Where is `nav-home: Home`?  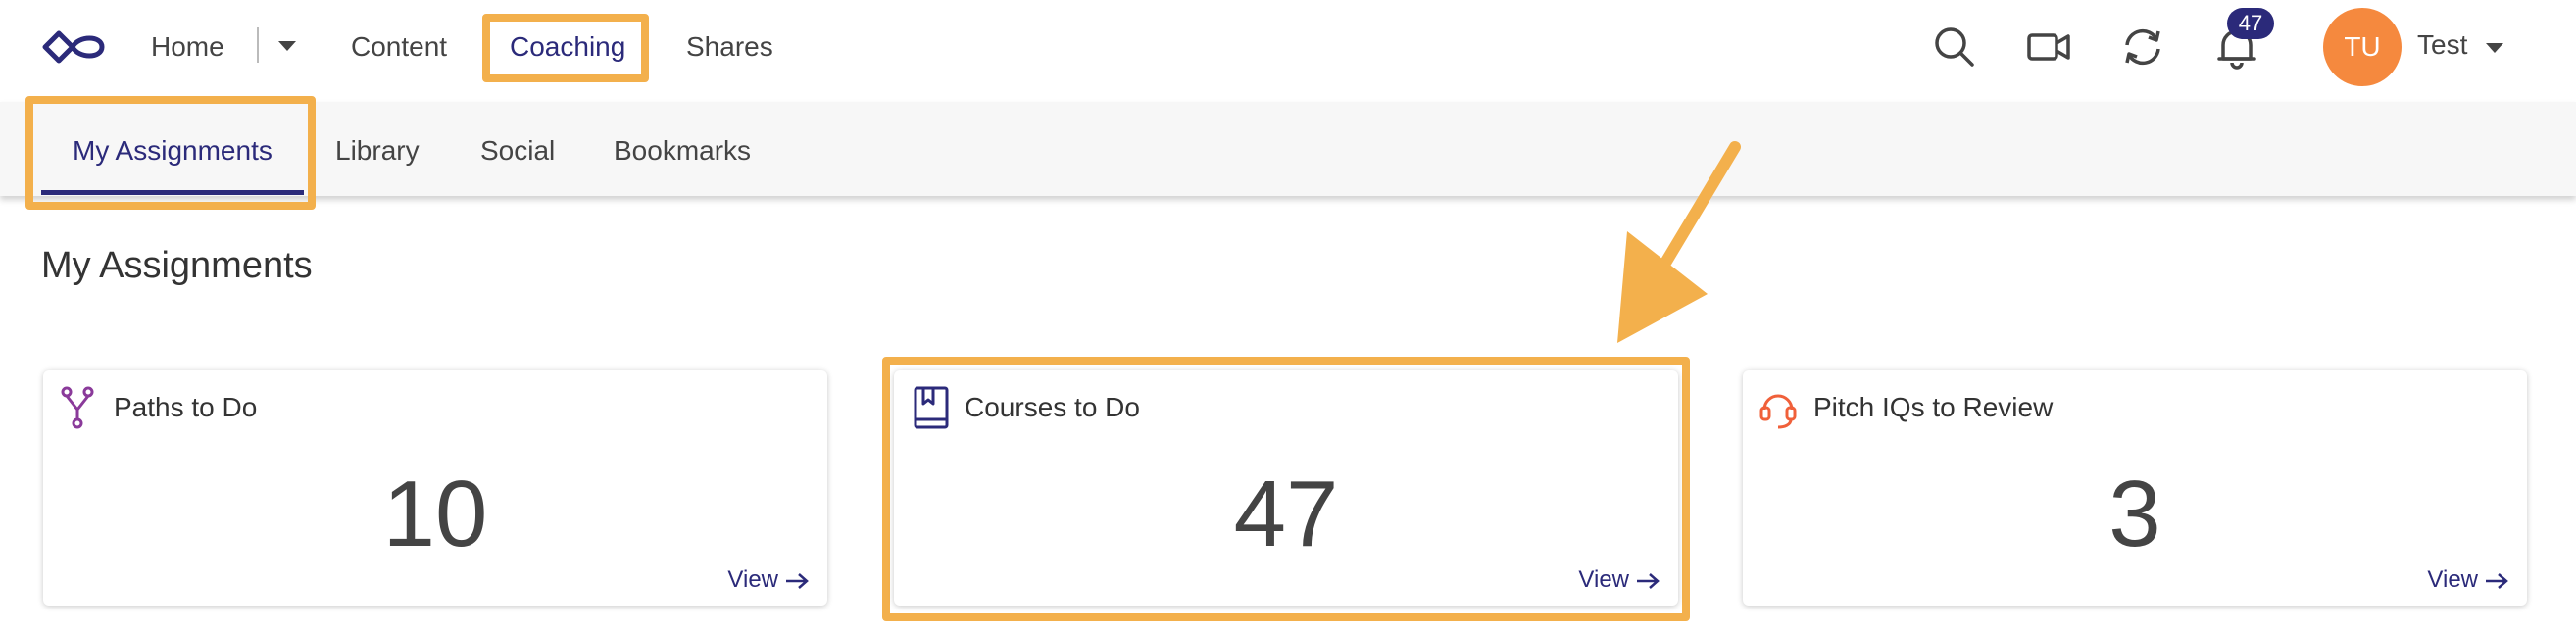 nav-home: Home is located at coordinates (187, 47).